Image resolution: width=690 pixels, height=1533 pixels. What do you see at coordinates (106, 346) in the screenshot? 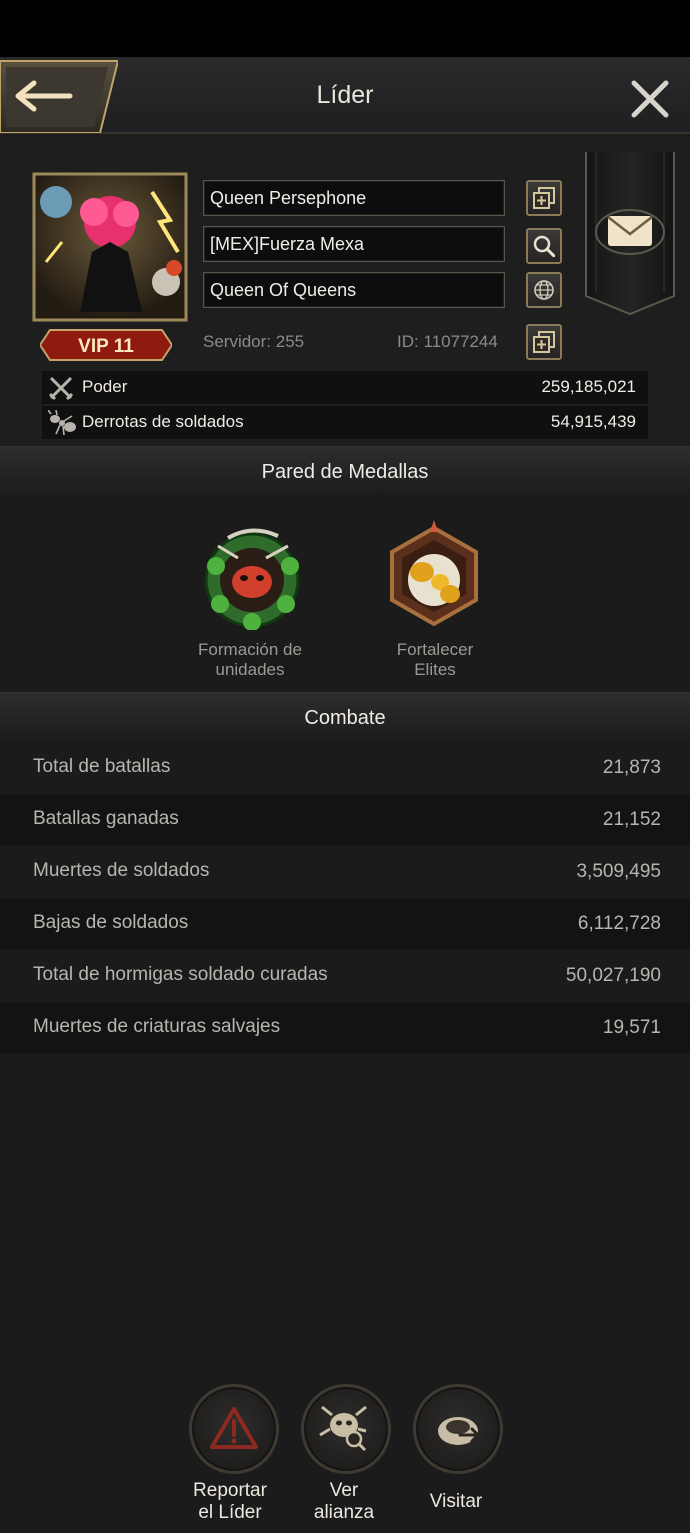
I see `vip-level: VIP 11` at bounding box center [106, 346].